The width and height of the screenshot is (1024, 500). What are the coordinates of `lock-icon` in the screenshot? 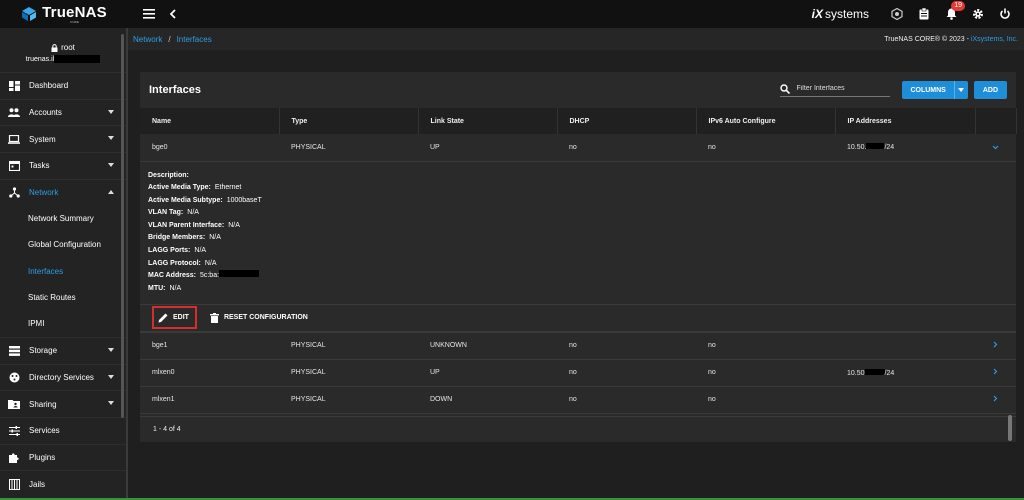 It's located at (54, 47).